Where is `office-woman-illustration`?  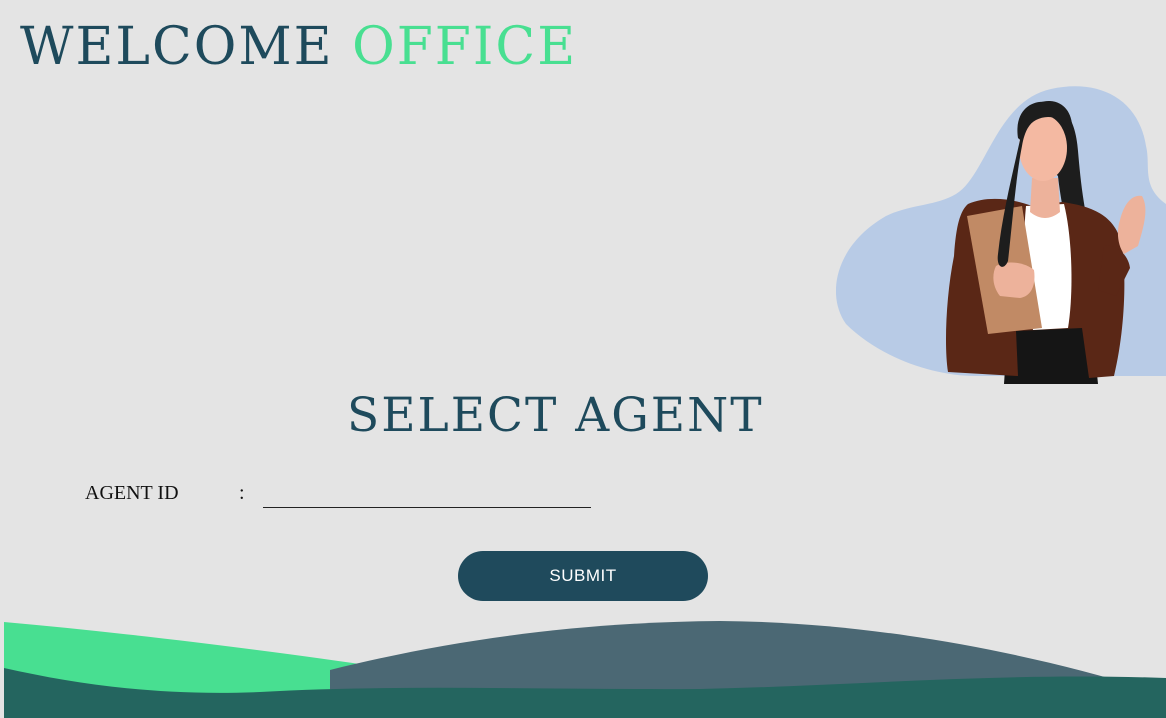 office-woman-illustration is located at coordinates (1001, 235).